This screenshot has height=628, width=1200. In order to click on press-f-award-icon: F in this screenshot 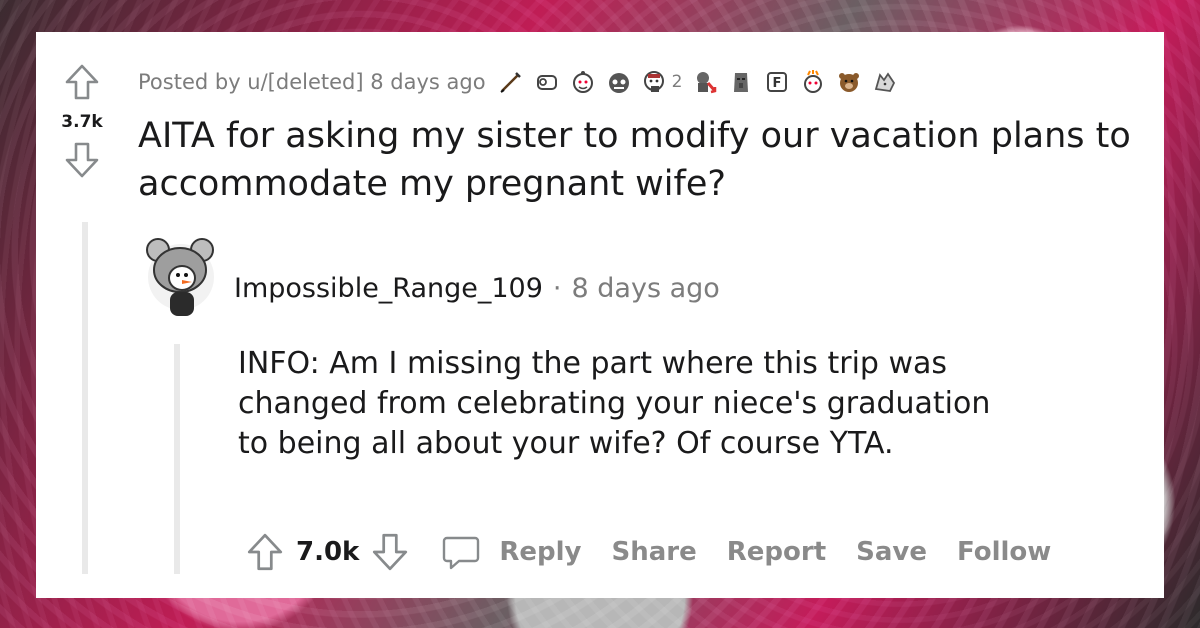, I will do `click(777, 82)`.